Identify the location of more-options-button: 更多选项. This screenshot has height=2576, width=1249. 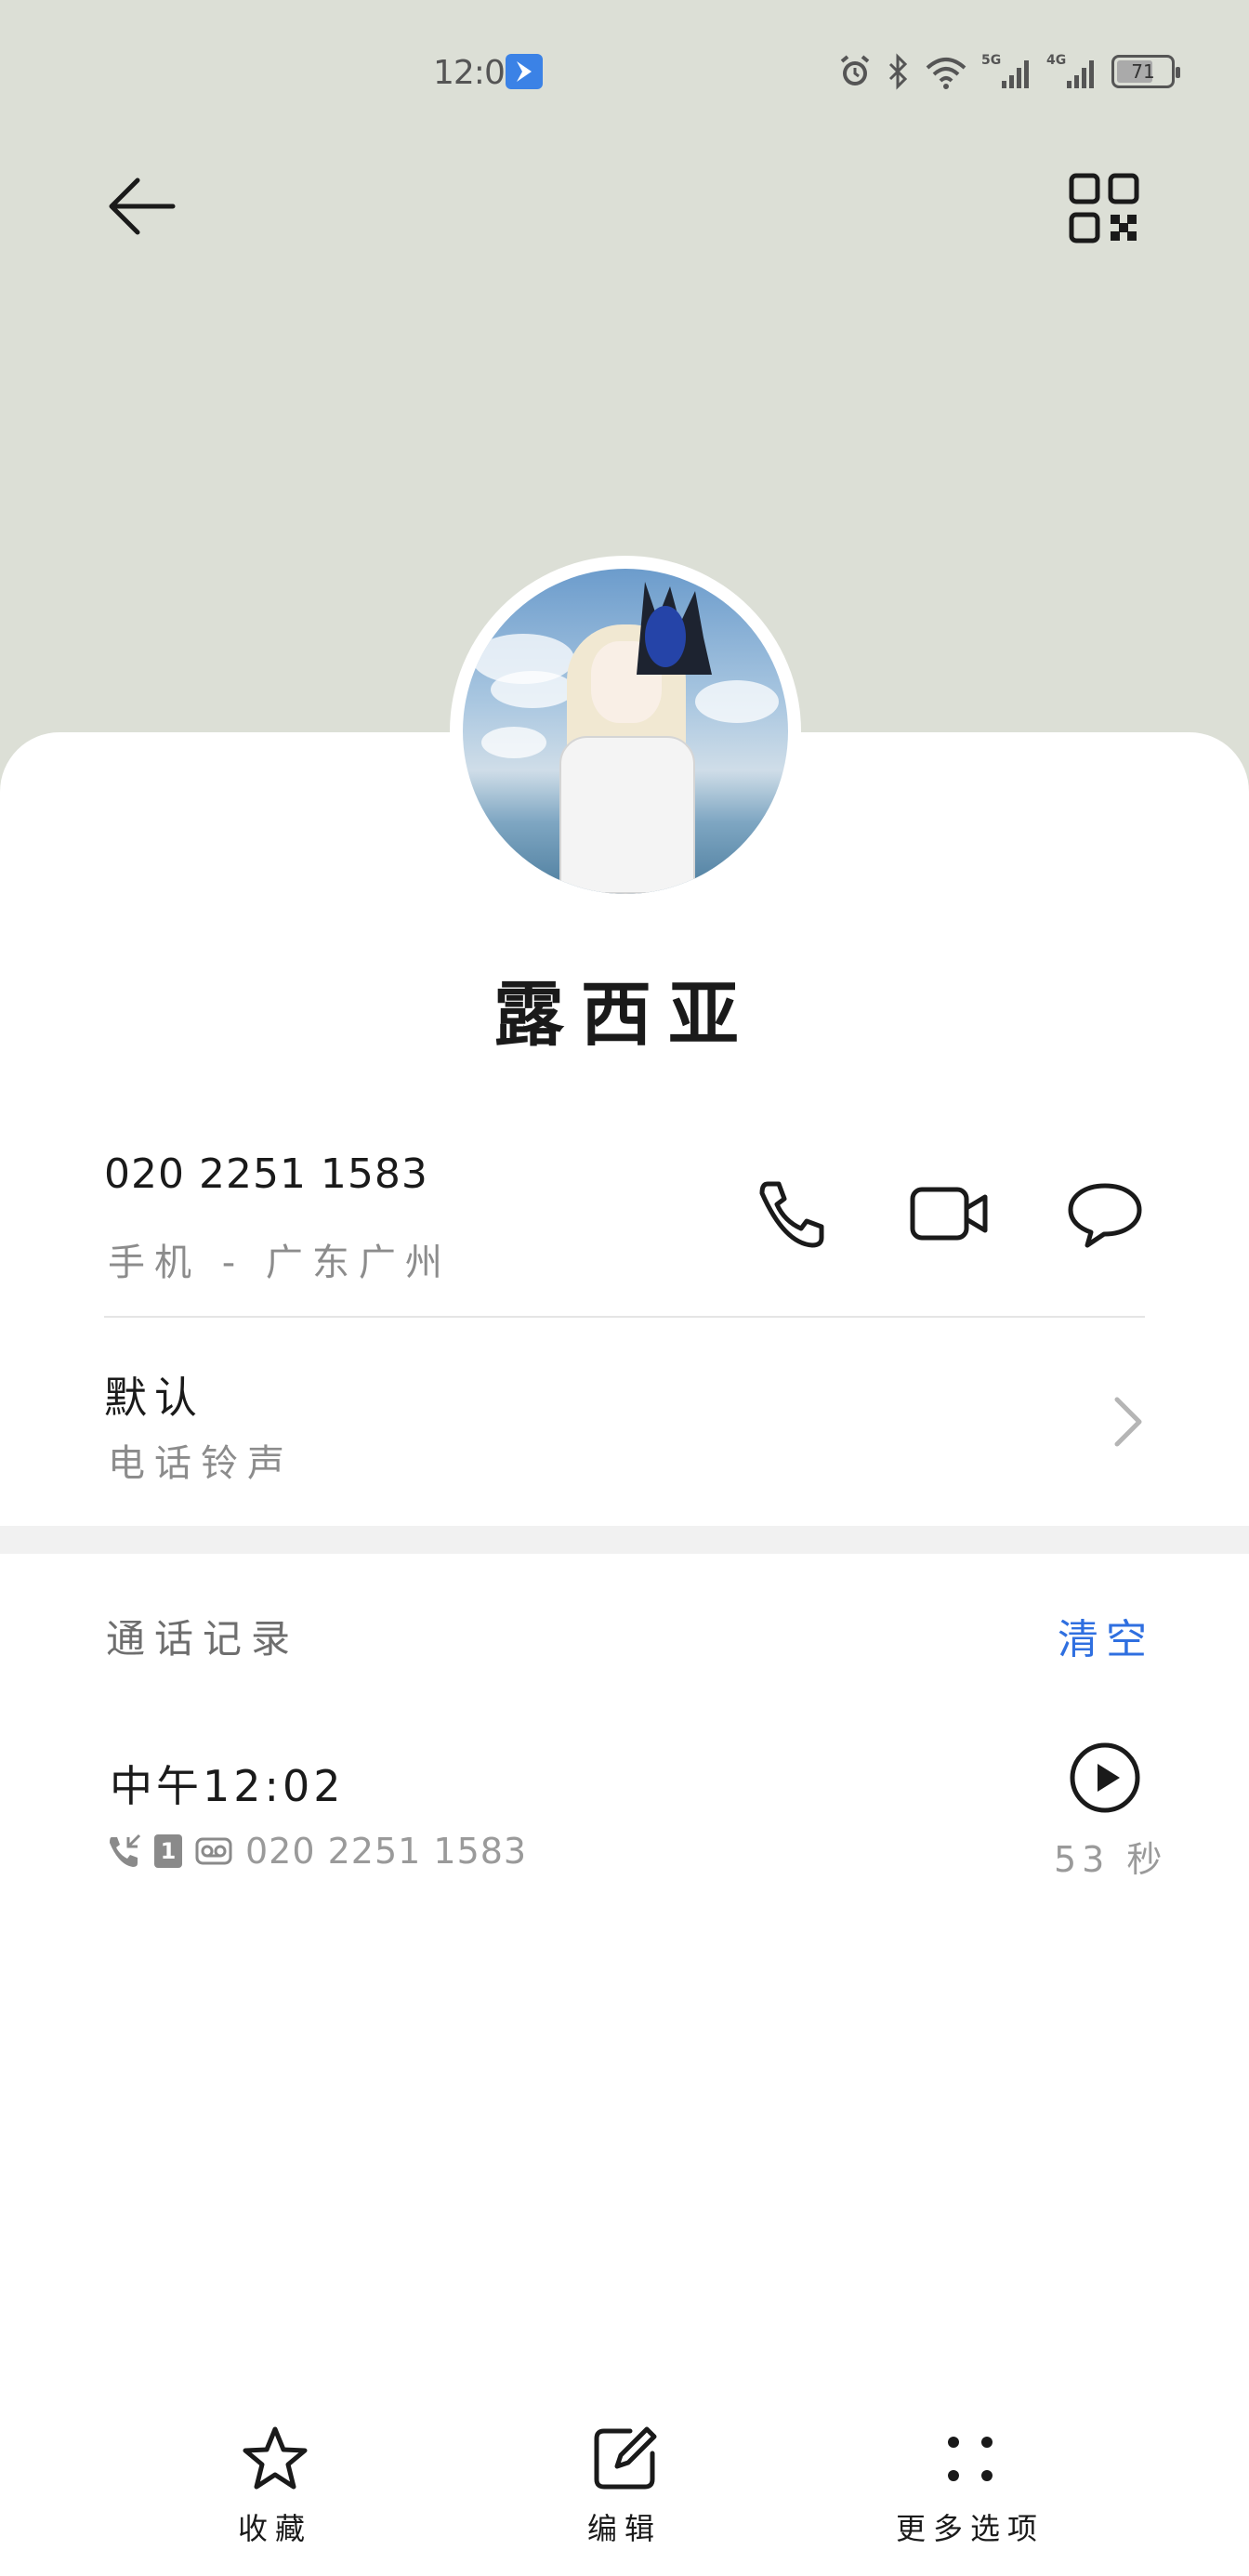
(970, 2477).